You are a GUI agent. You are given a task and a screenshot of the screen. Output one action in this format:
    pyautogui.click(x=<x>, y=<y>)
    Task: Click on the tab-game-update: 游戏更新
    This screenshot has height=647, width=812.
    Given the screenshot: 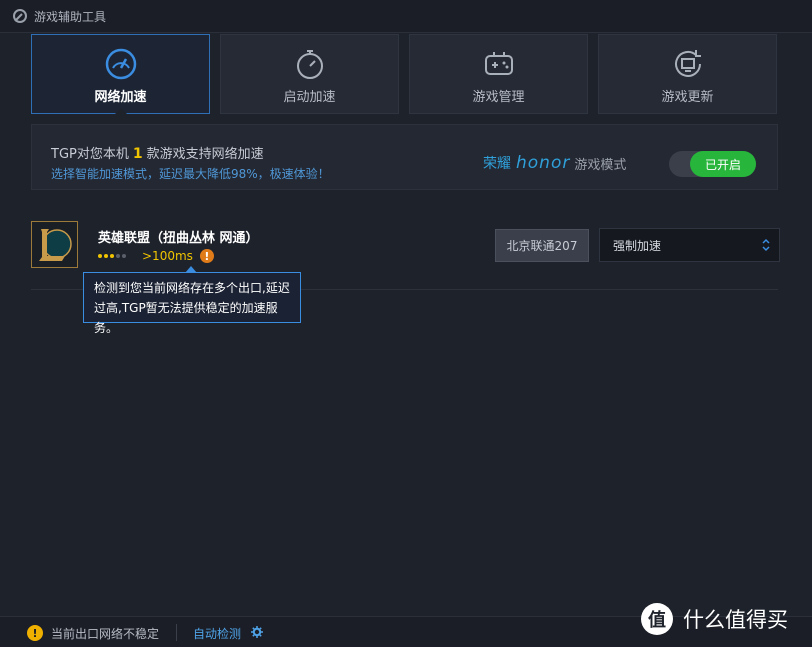 What is the action you would take?
    pyautogui.click(x=687, y=74)
    